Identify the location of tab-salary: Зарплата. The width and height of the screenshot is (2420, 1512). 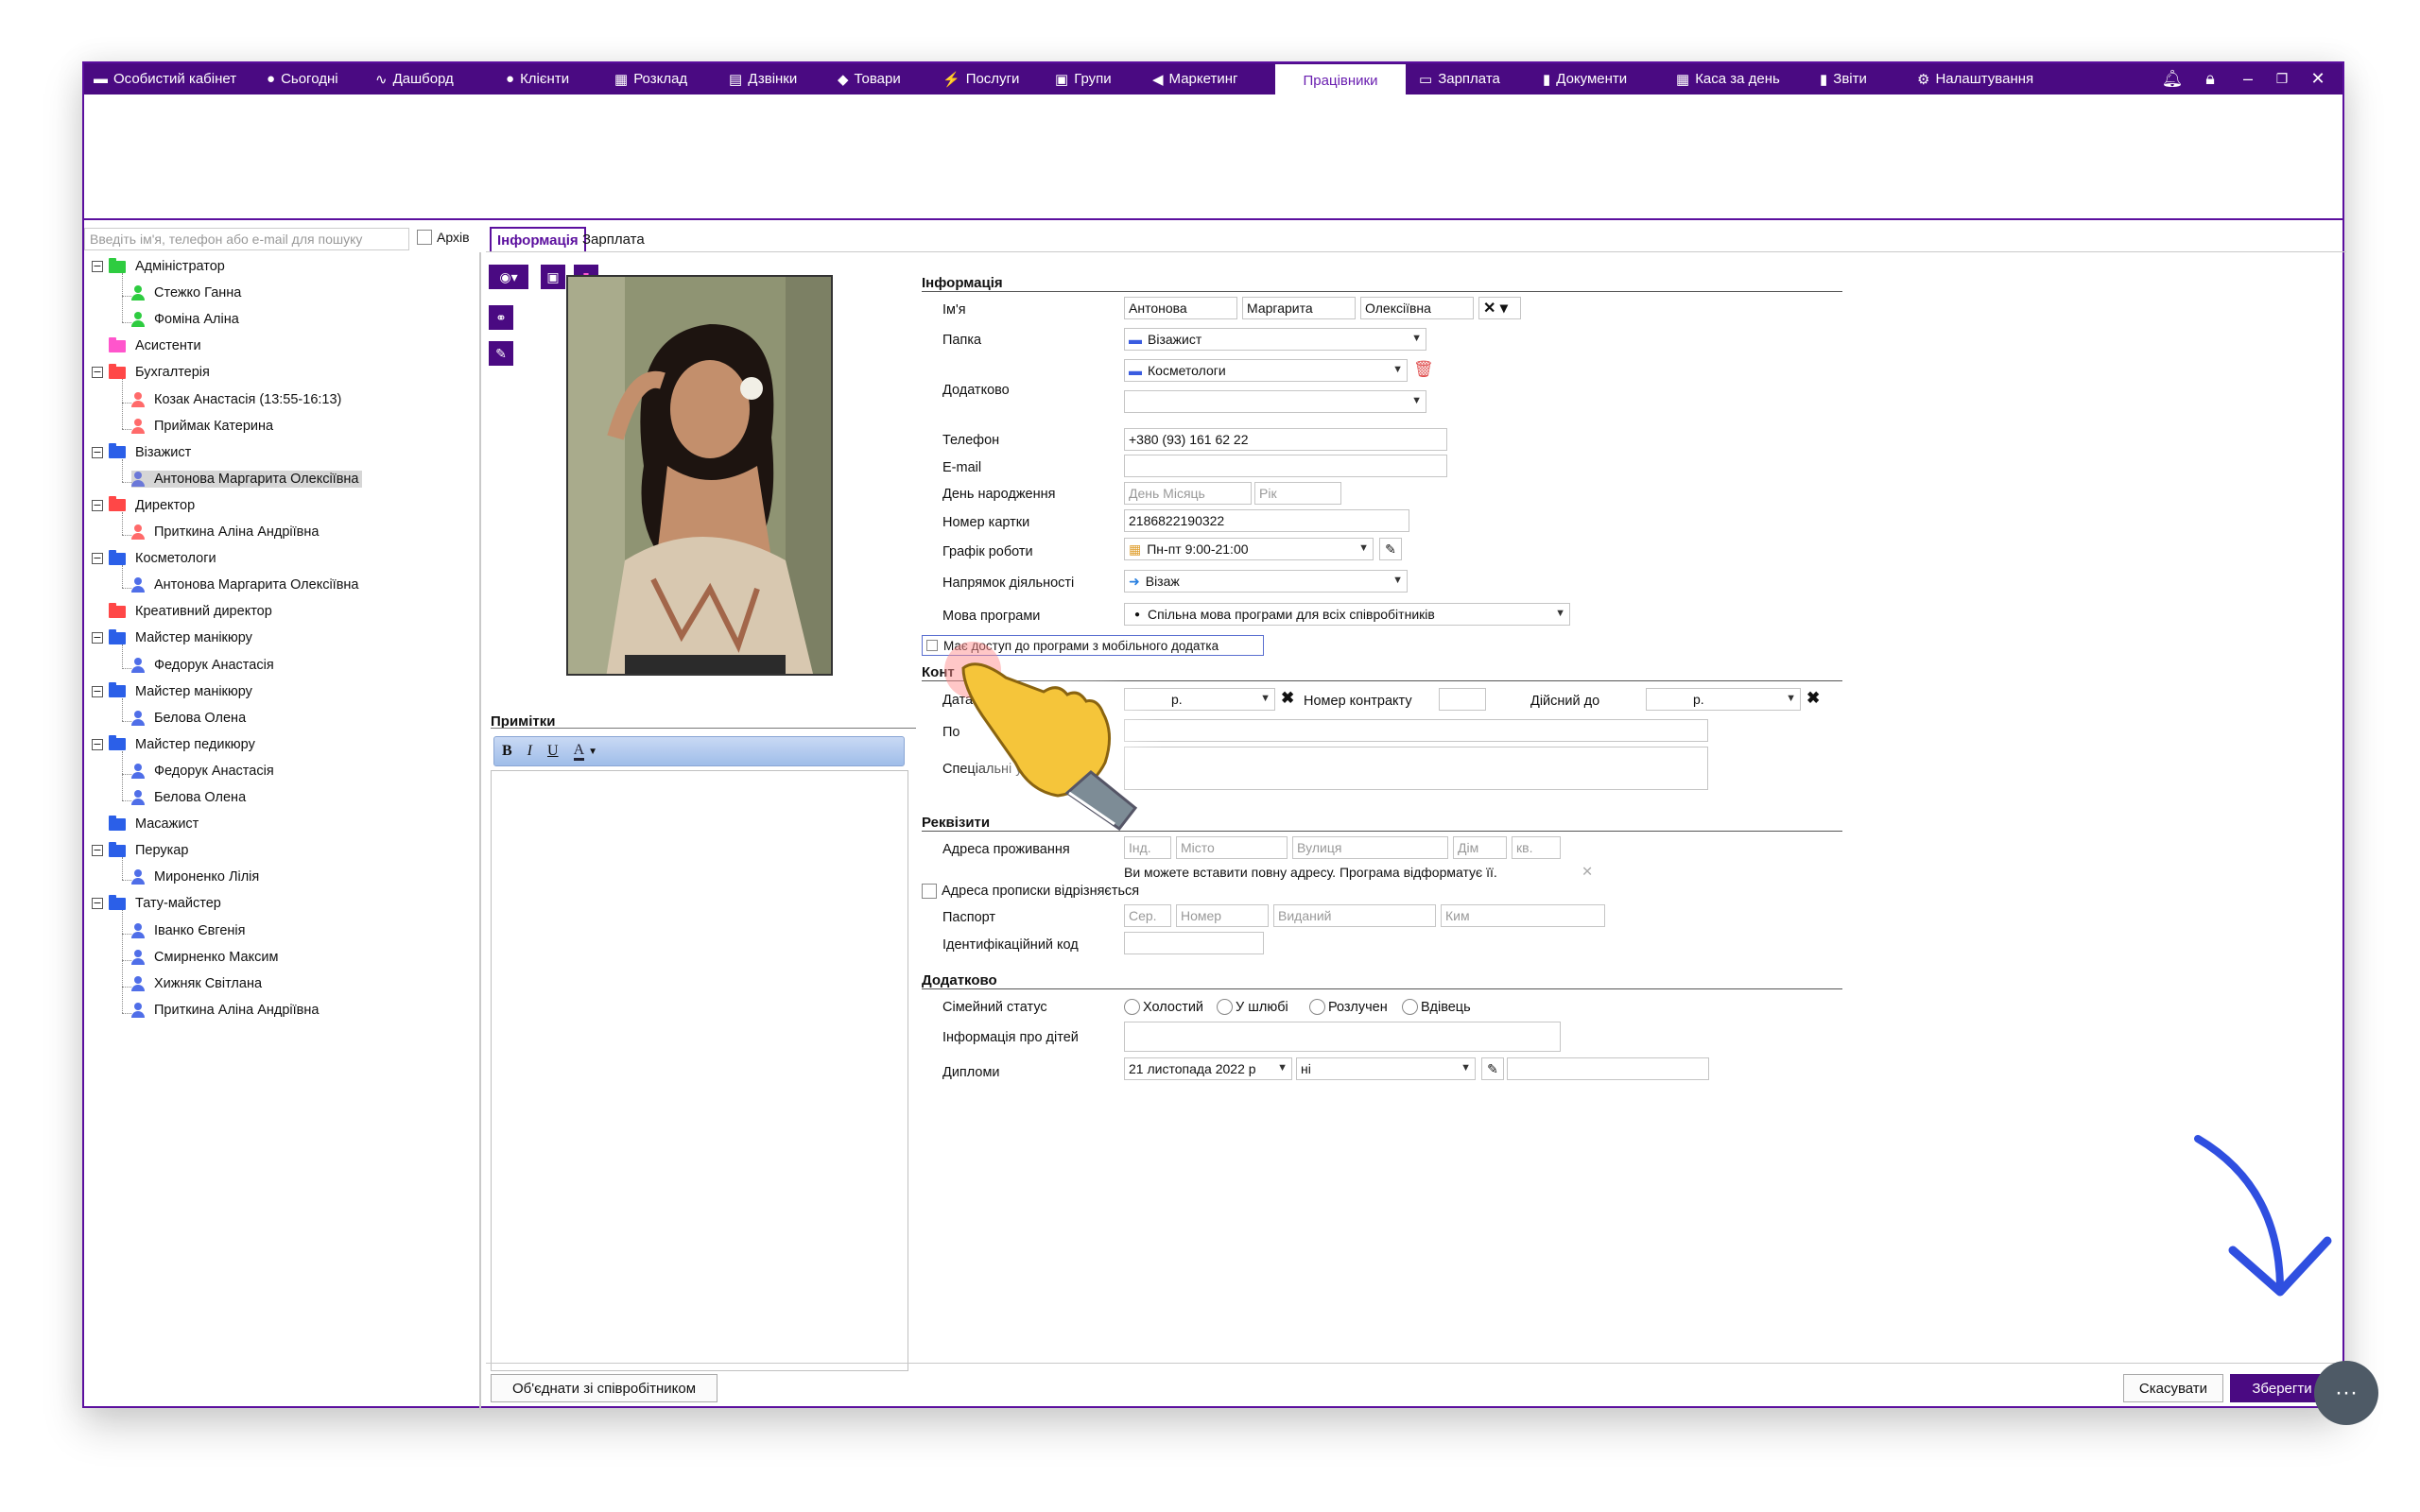
(614, 239).